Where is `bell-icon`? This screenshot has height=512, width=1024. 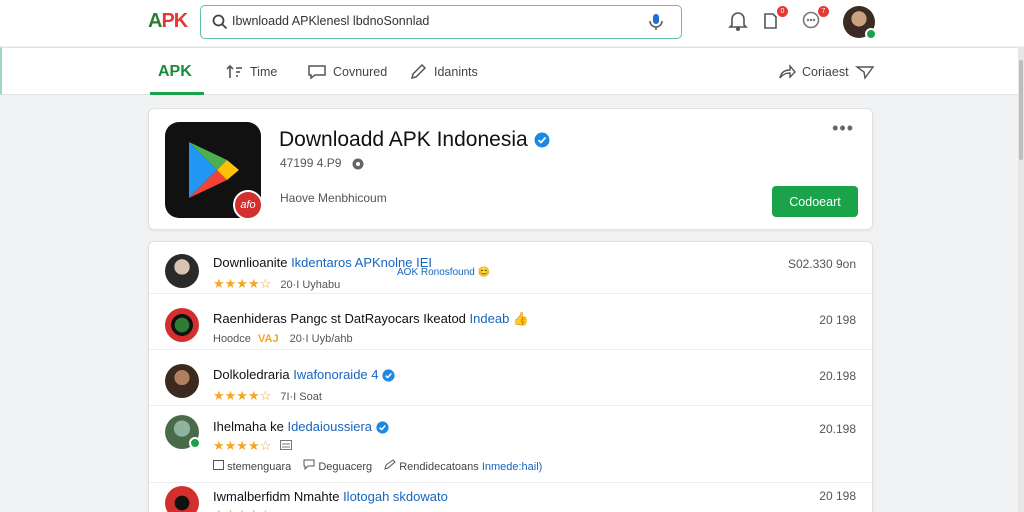
bell-icon is located at coordinates (739, 21).